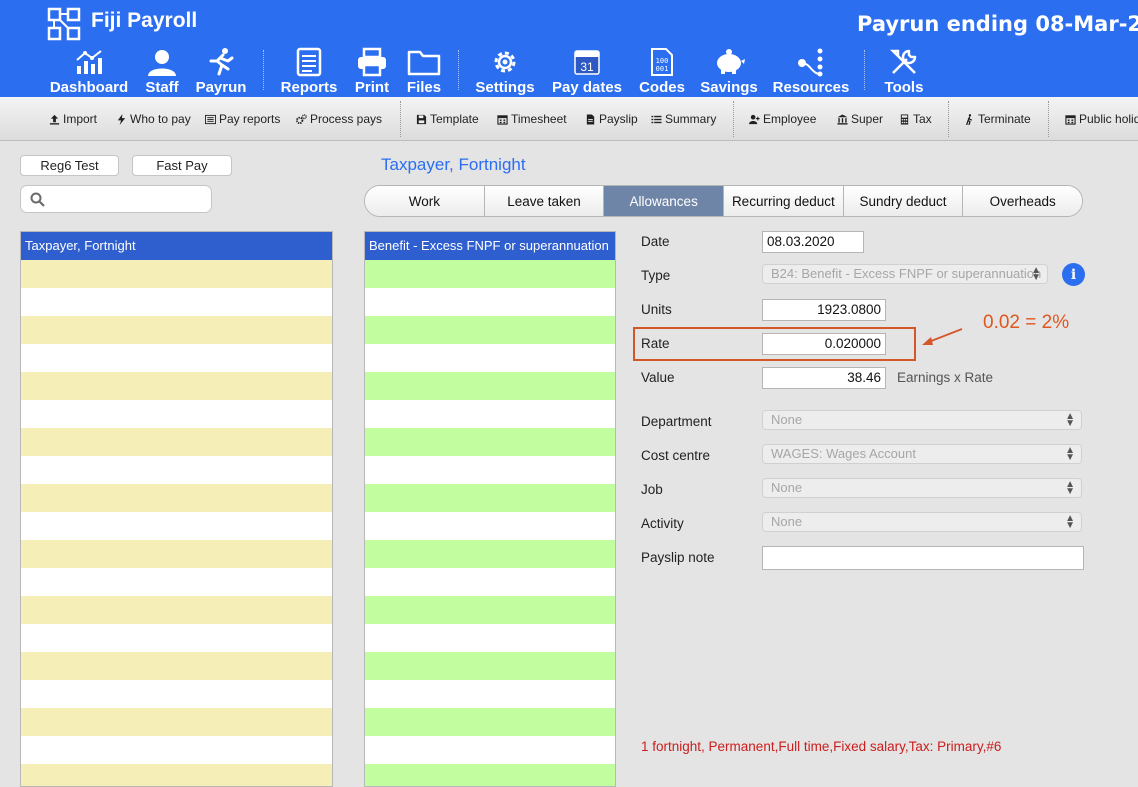 This screenshot has width=1138, height=787. What do you see at coordinates (922, 488) in the screenshot?
I see `job-select: None ▲ ▼` at bounding box center [922, 488].